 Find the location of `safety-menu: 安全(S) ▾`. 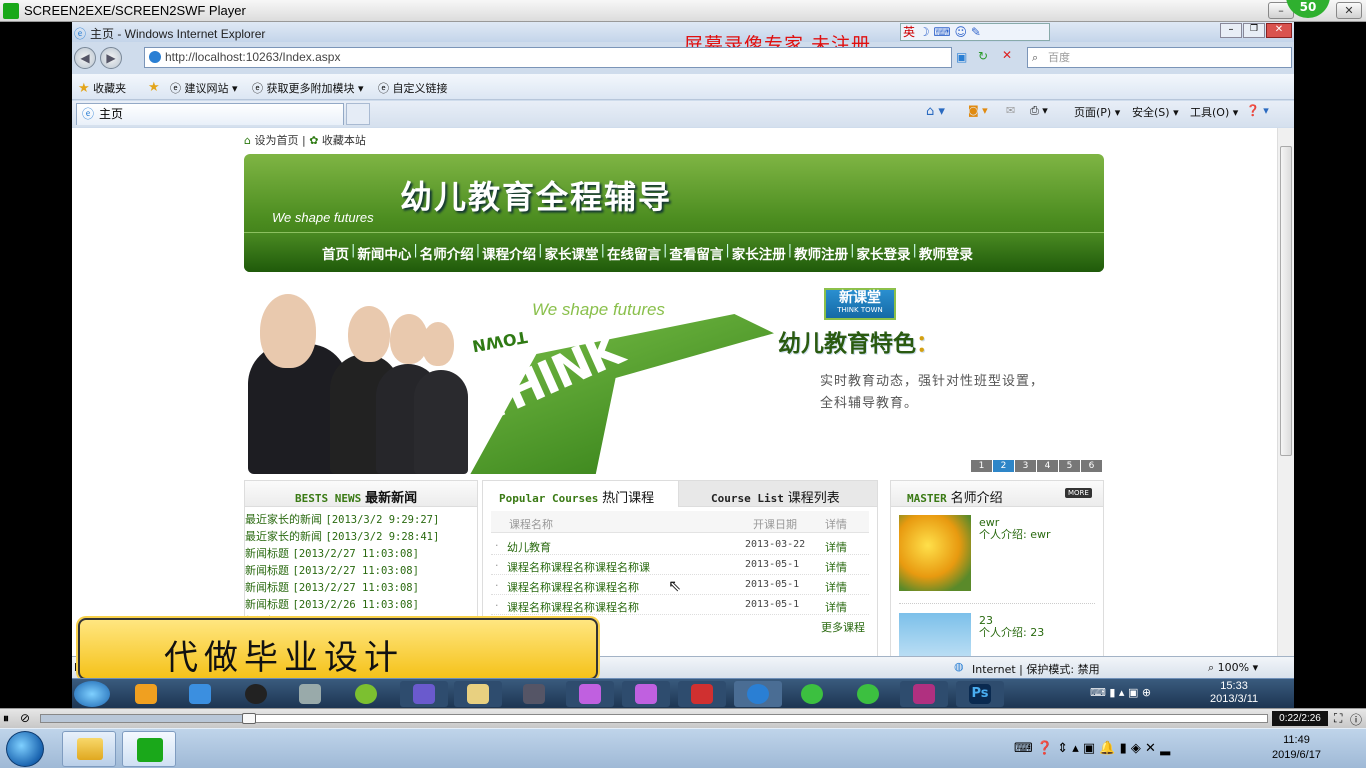

safety-menu: 安全(S) ▾ is located at coordinates (1155, 112).